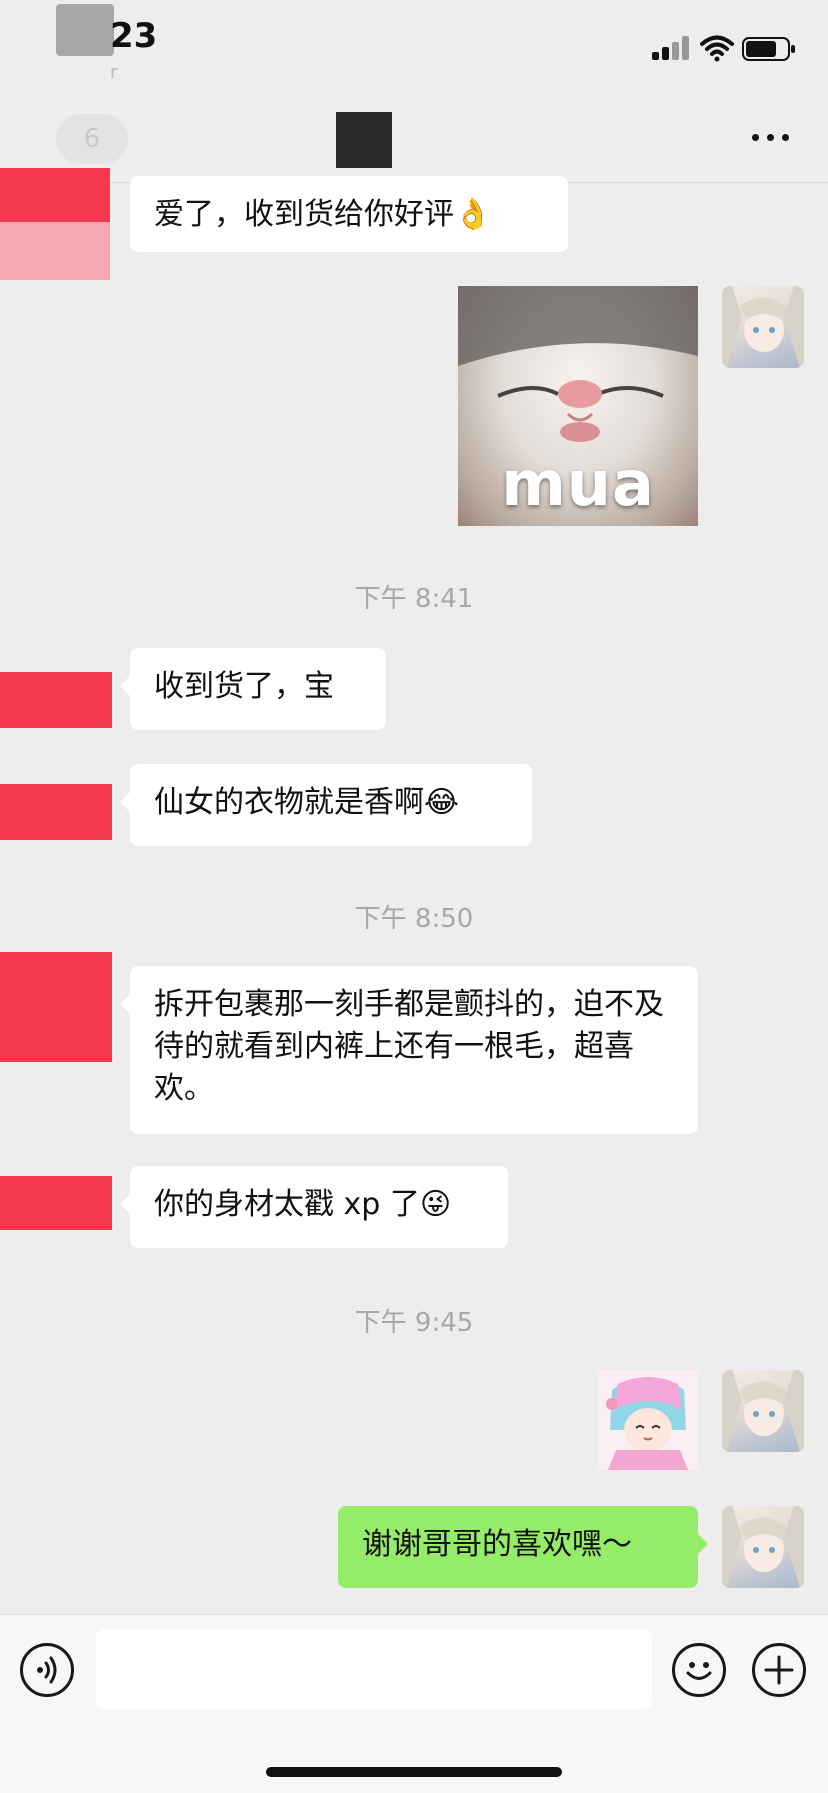  What do you see at coordinates (287, 1204) in the screenshot?
I see `message-text: 你的身材太戳 xp 了` at bounding box center [287, 1204].